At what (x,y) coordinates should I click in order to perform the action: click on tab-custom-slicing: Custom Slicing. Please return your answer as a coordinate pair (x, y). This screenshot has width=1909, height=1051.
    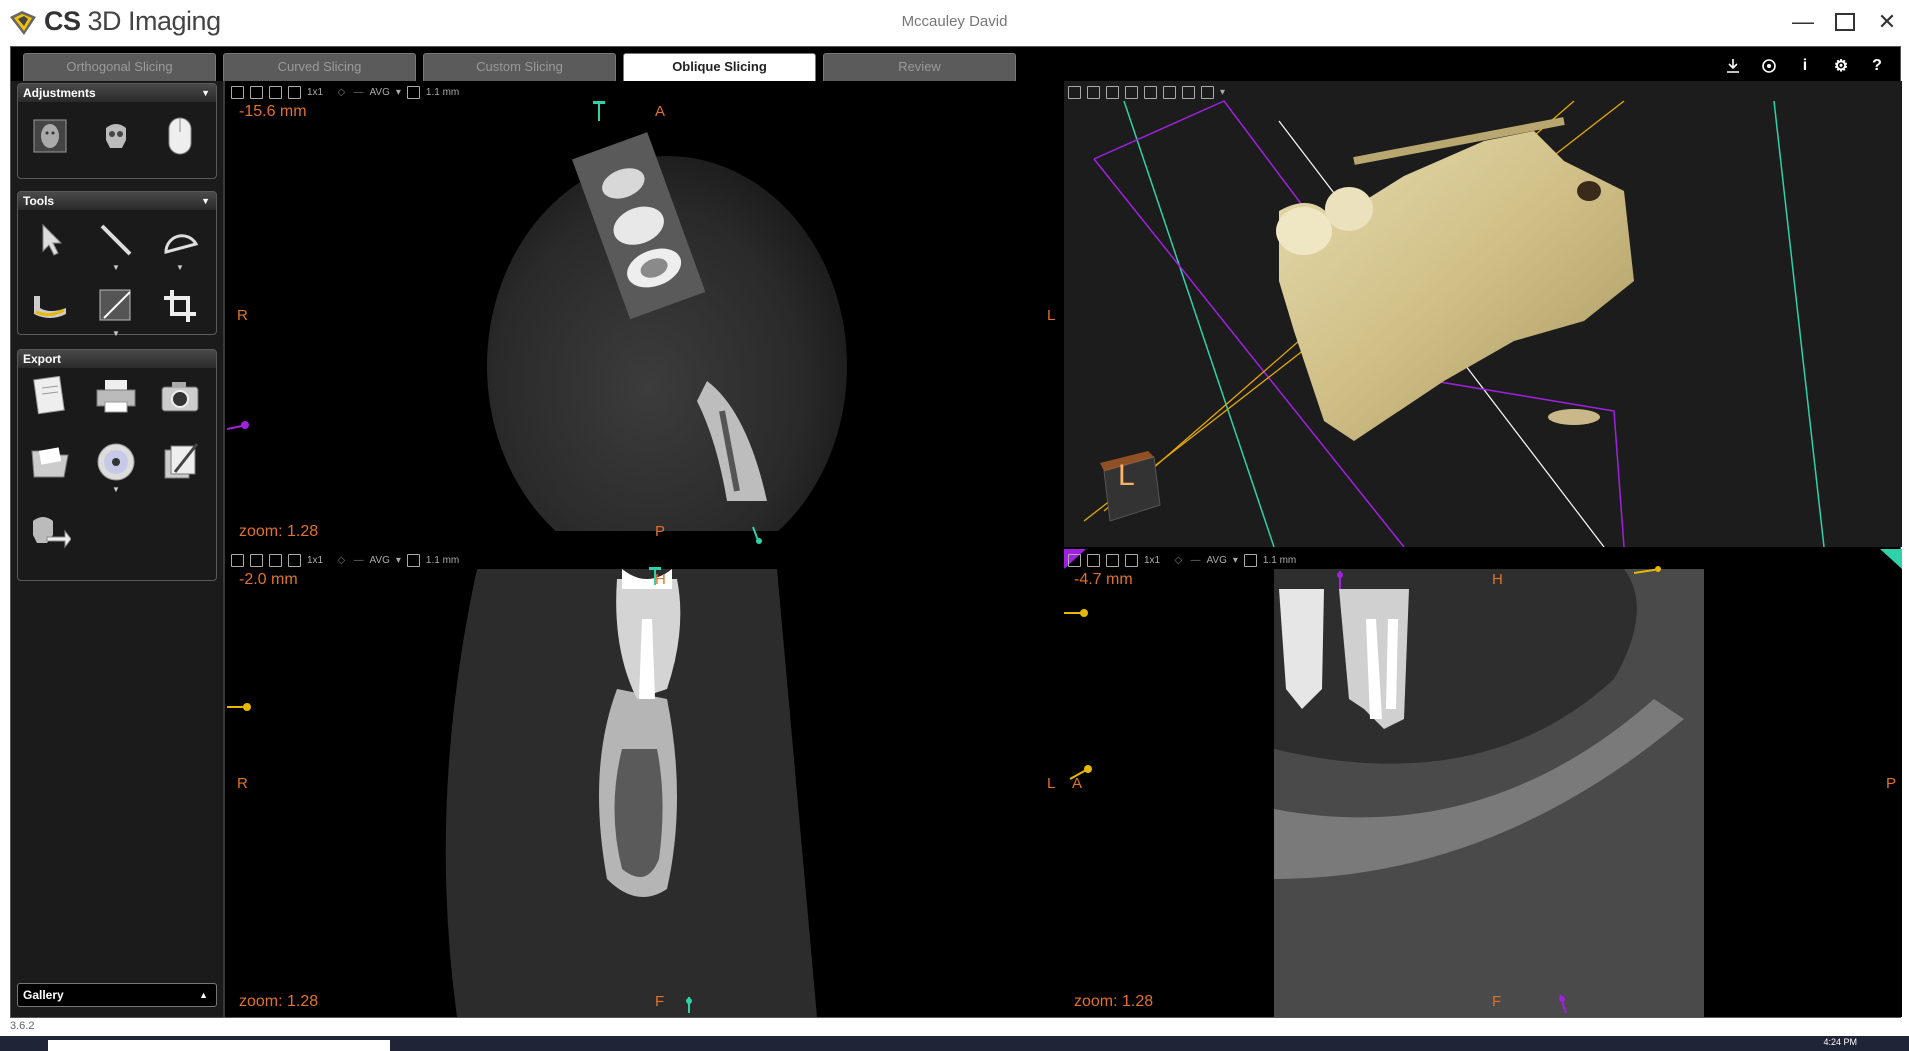
    Looking at the image, I should click on (519, 67).